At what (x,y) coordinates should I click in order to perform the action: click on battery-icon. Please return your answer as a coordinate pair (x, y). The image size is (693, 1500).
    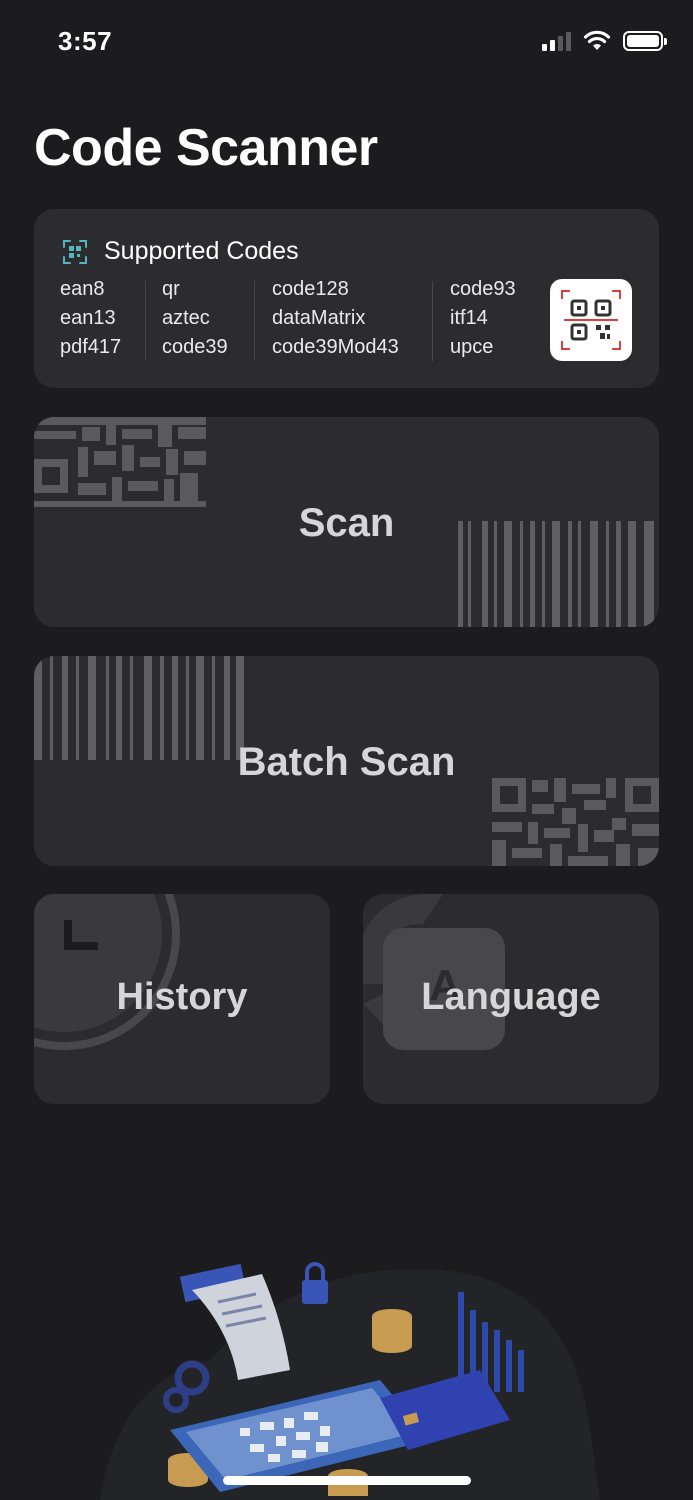
    Looking at the image, I should click on (645, 41).